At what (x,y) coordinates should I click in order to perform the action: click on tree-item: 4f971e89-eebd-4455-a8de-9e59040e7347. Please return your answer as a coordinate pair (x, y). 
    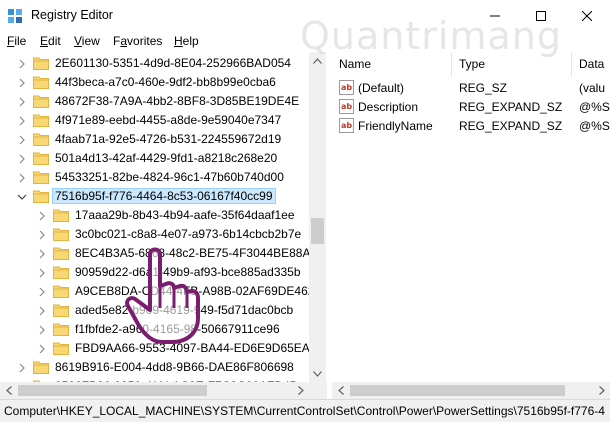
    Looking at the image, I should click on (154, 120).